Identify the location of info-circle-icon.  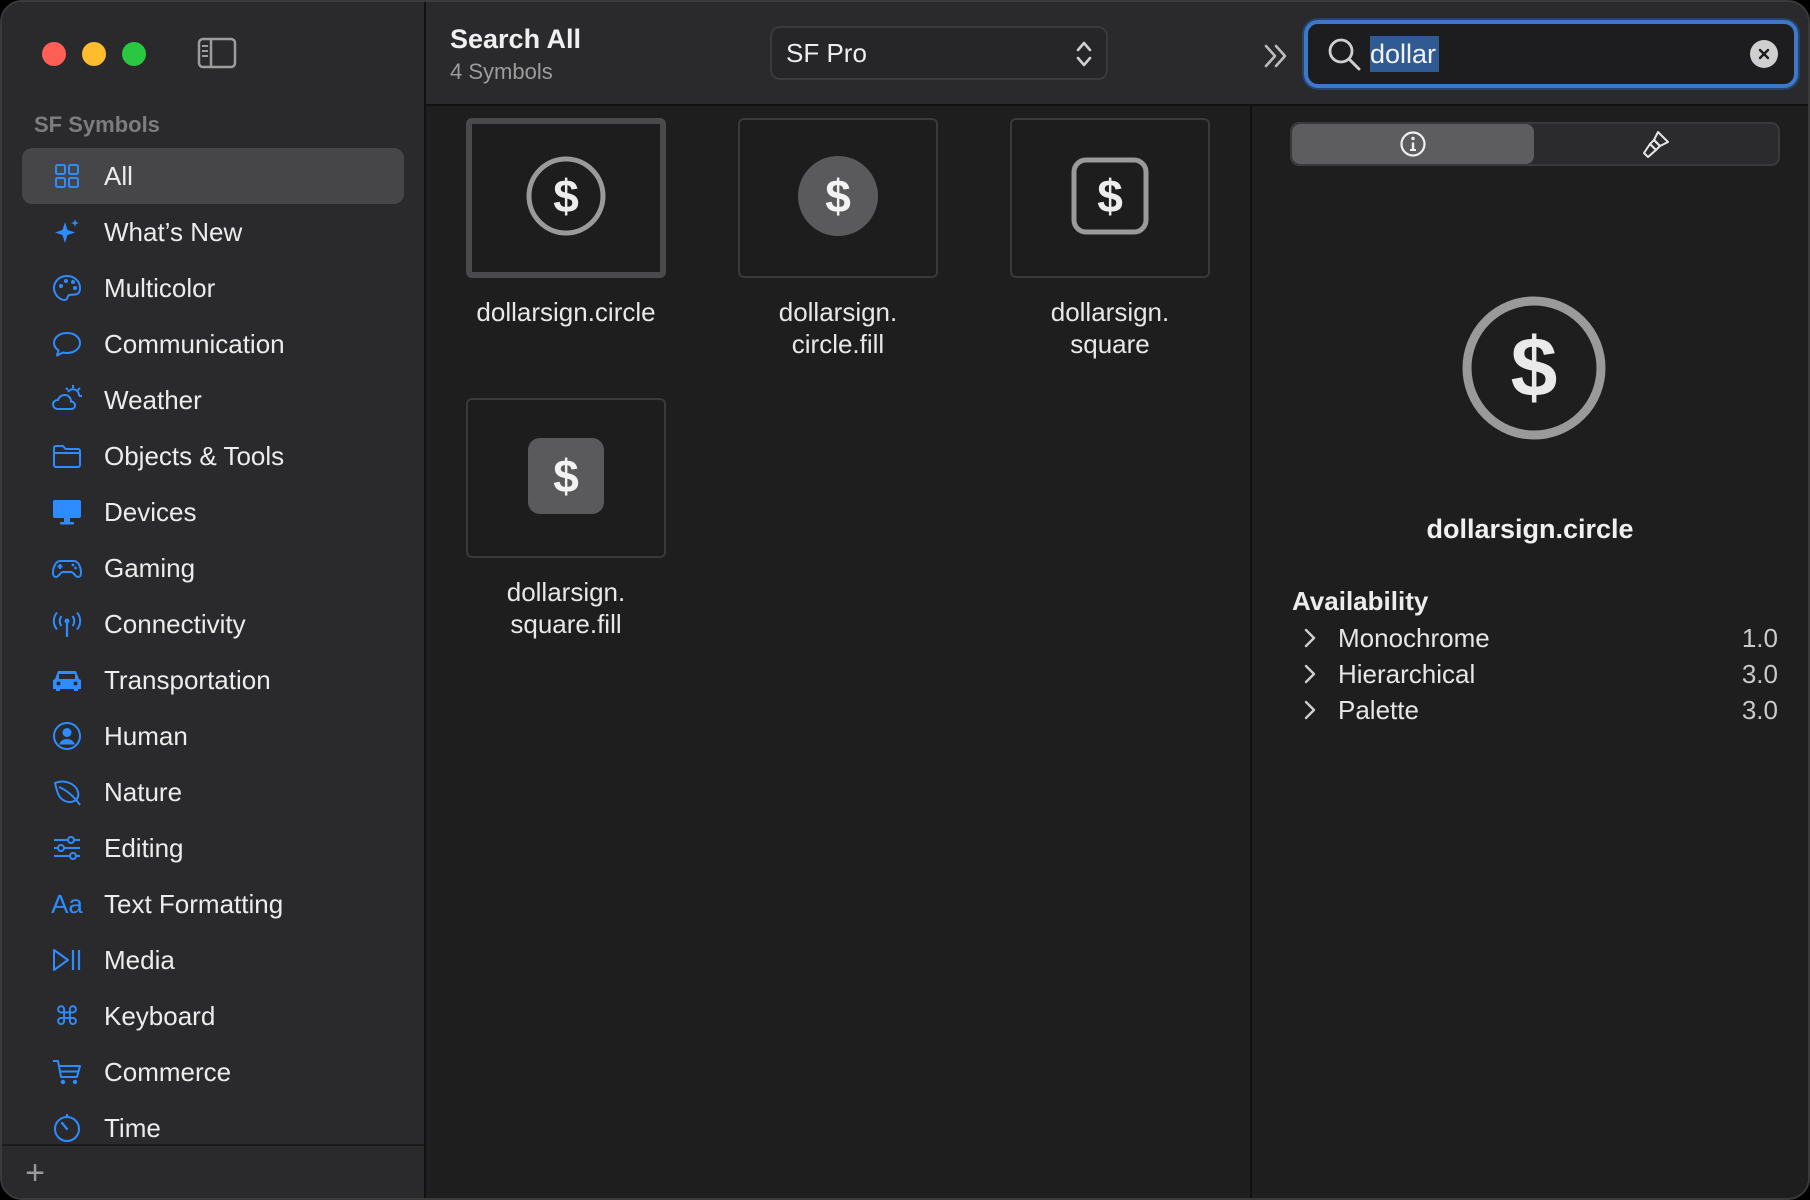
(1413, 144).